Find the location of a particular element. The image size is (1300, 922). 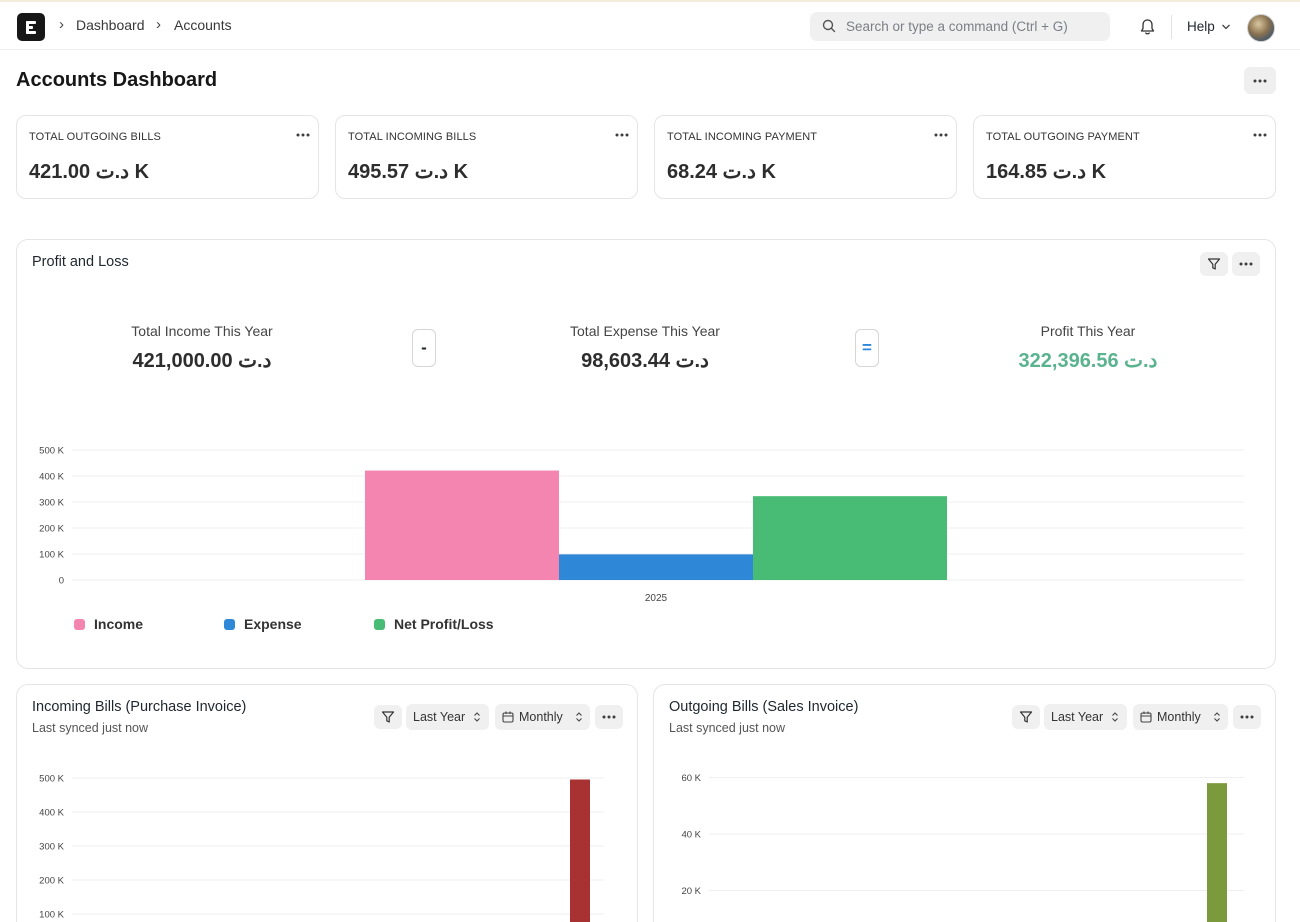

help-menu: Help is located at coordinates (1201, 26).